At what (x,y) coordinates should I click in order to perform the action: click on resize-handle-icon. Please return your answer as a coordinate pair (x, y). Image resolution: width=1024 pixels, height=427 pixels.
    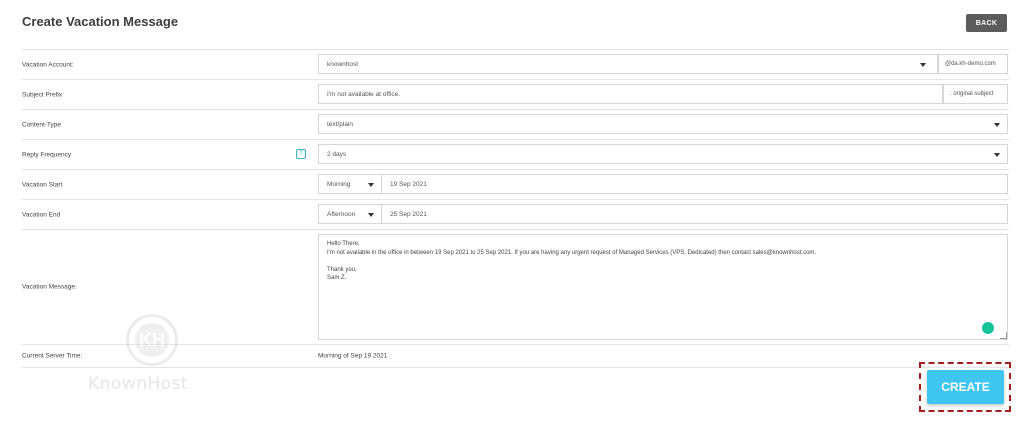
    Looking at the image, I should click on (1003, 335).